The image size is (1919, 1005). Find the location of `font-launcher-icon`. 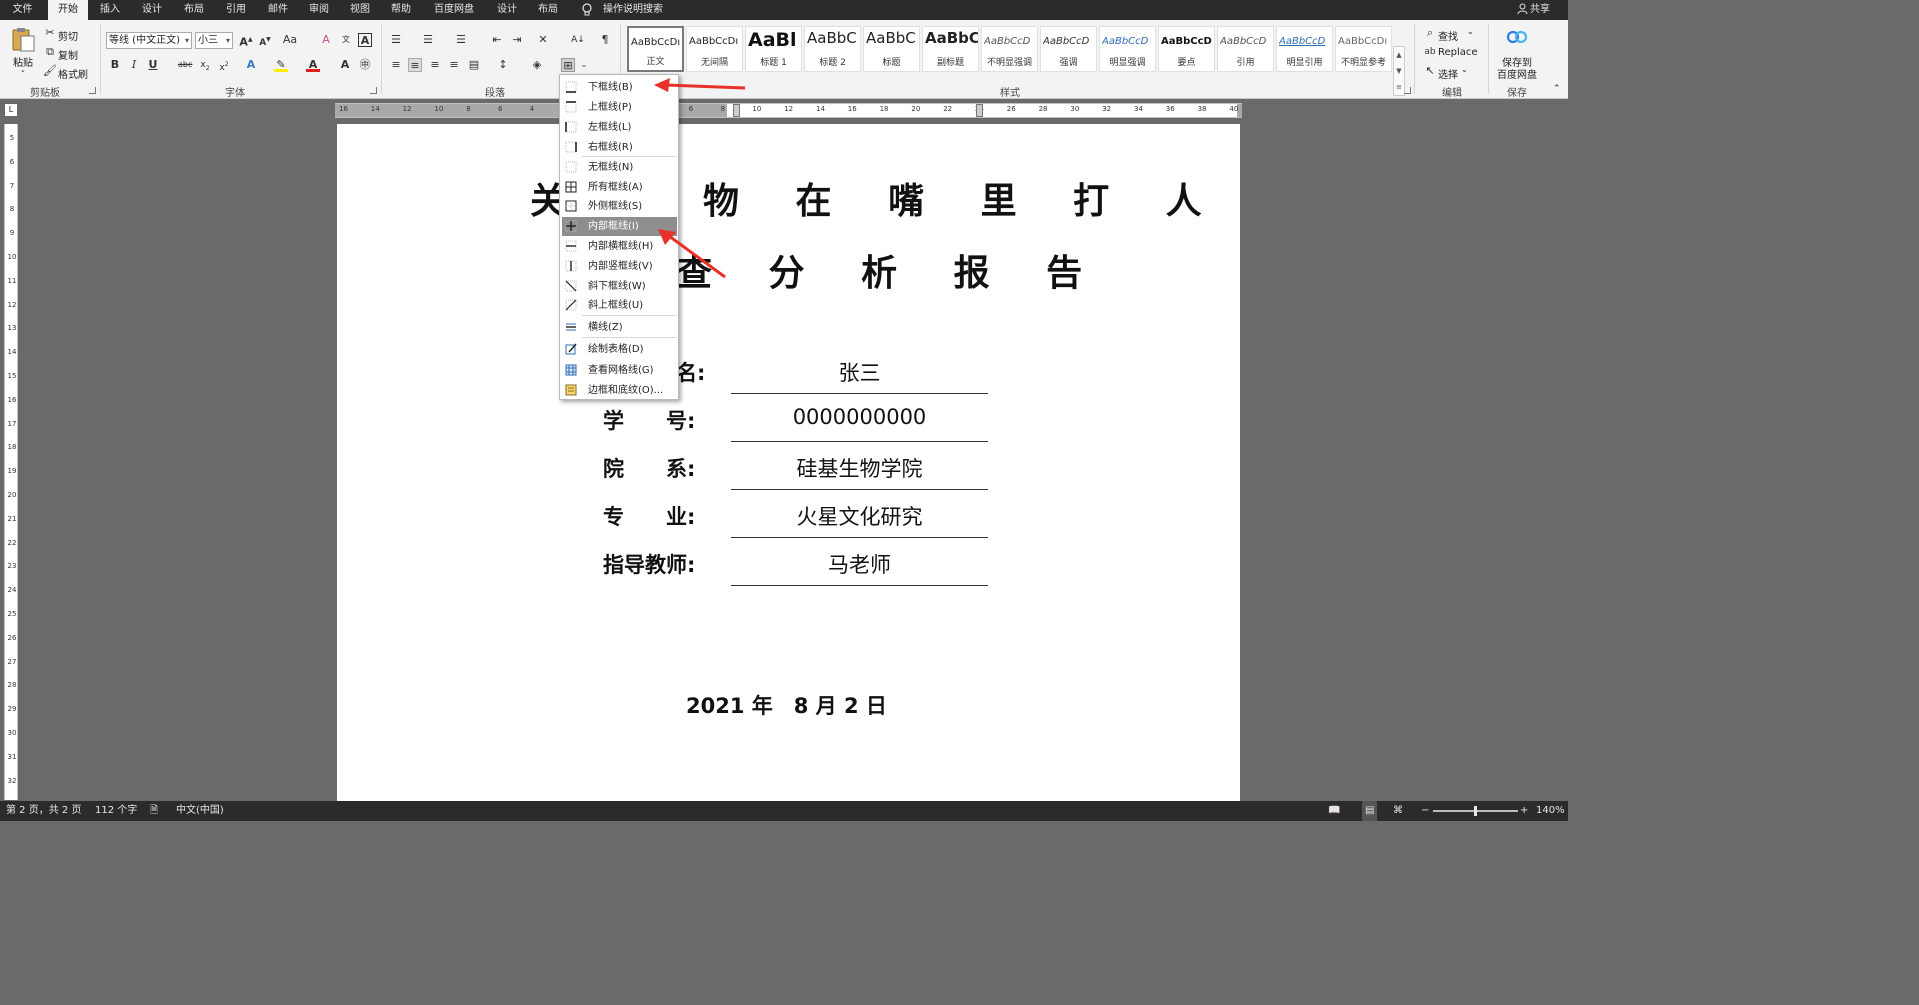

font-launcher-icon is located at coordinates (373, 90).